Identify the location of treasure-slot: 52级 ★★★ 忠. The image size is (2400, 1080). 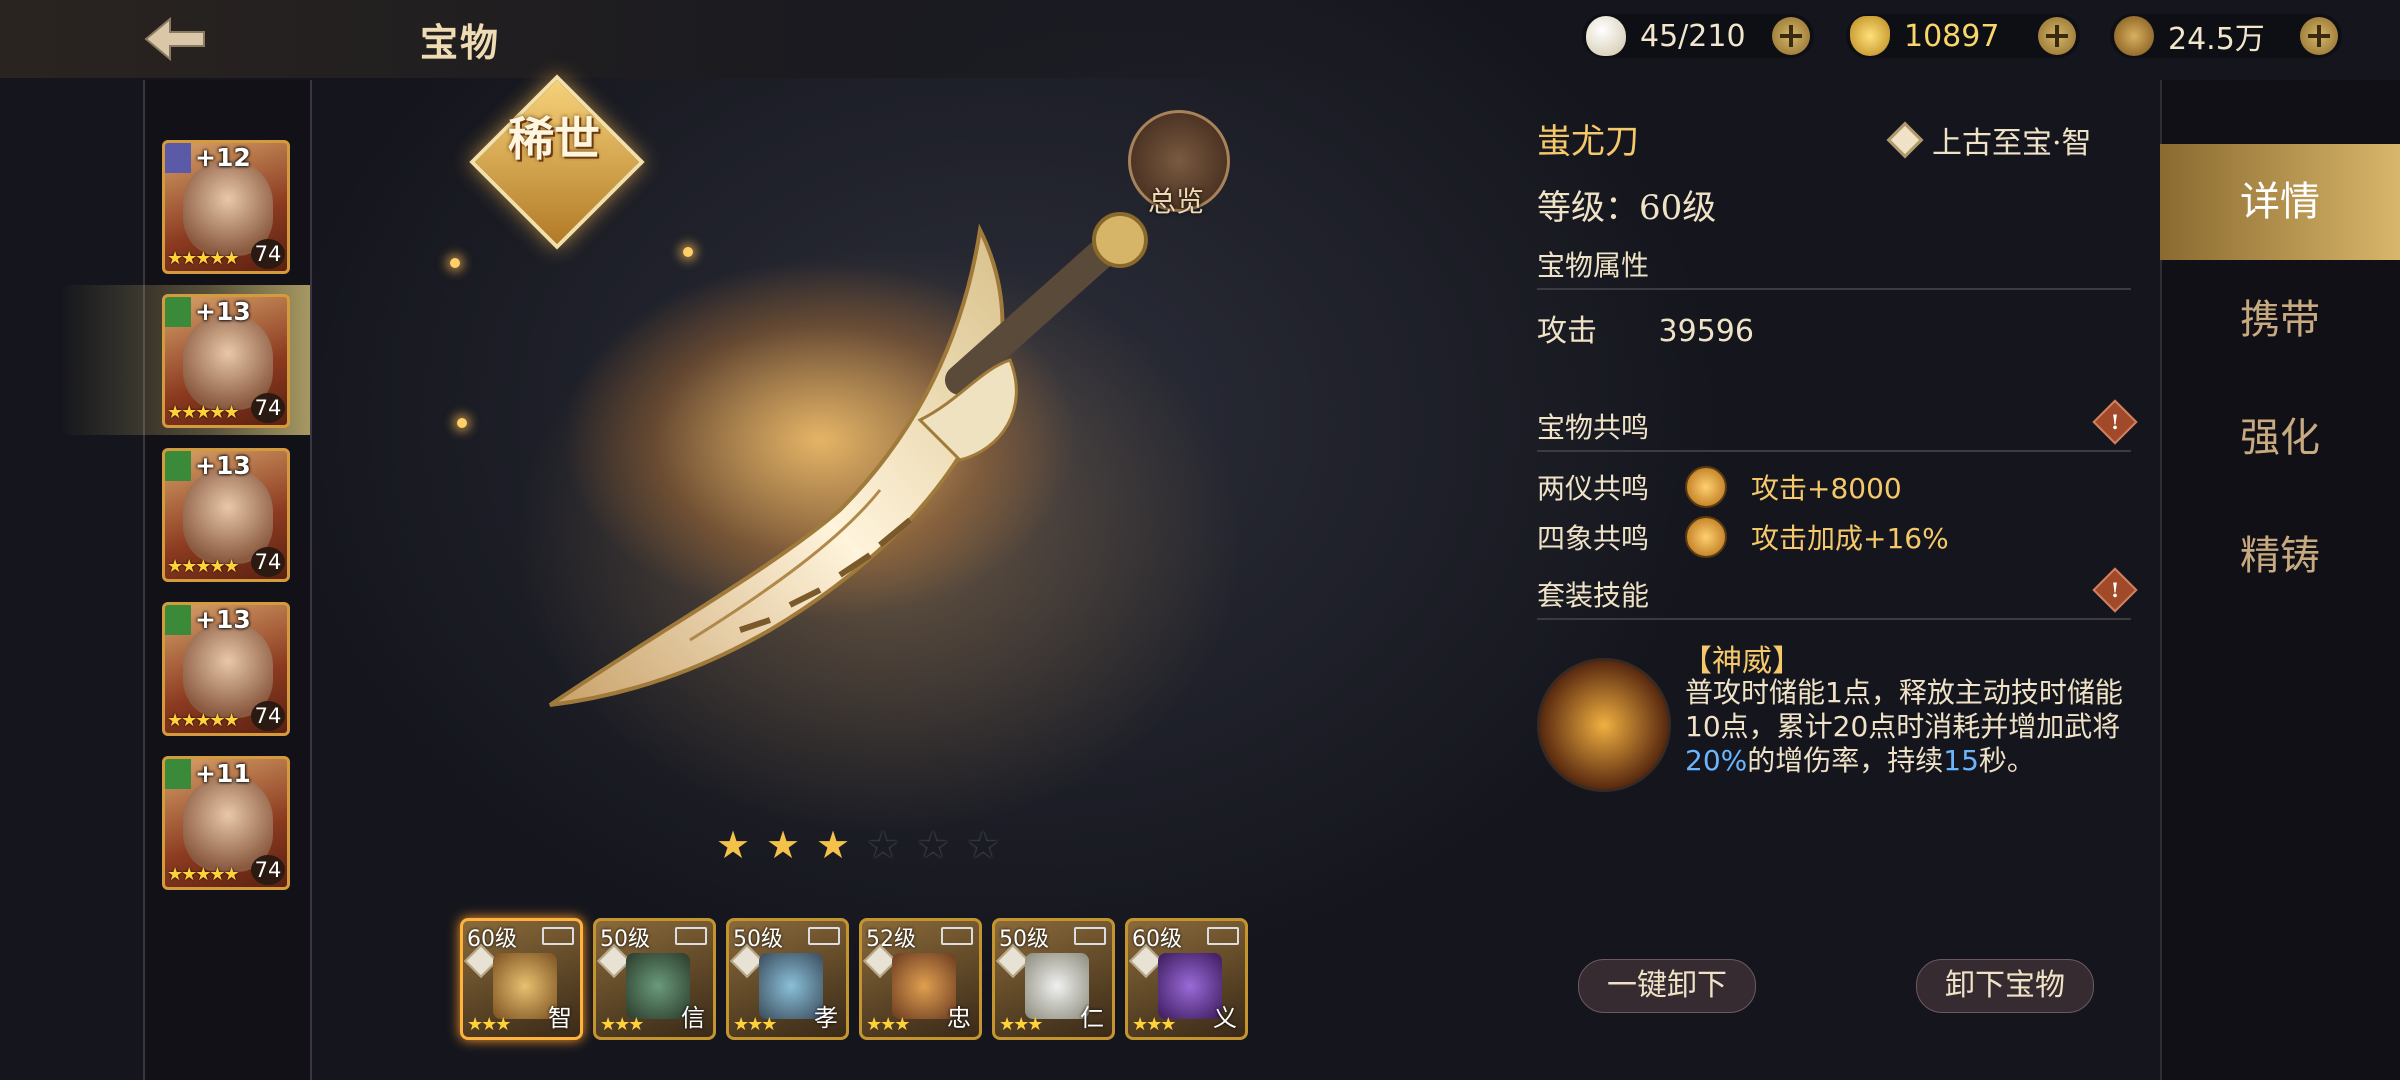
(920, 979).